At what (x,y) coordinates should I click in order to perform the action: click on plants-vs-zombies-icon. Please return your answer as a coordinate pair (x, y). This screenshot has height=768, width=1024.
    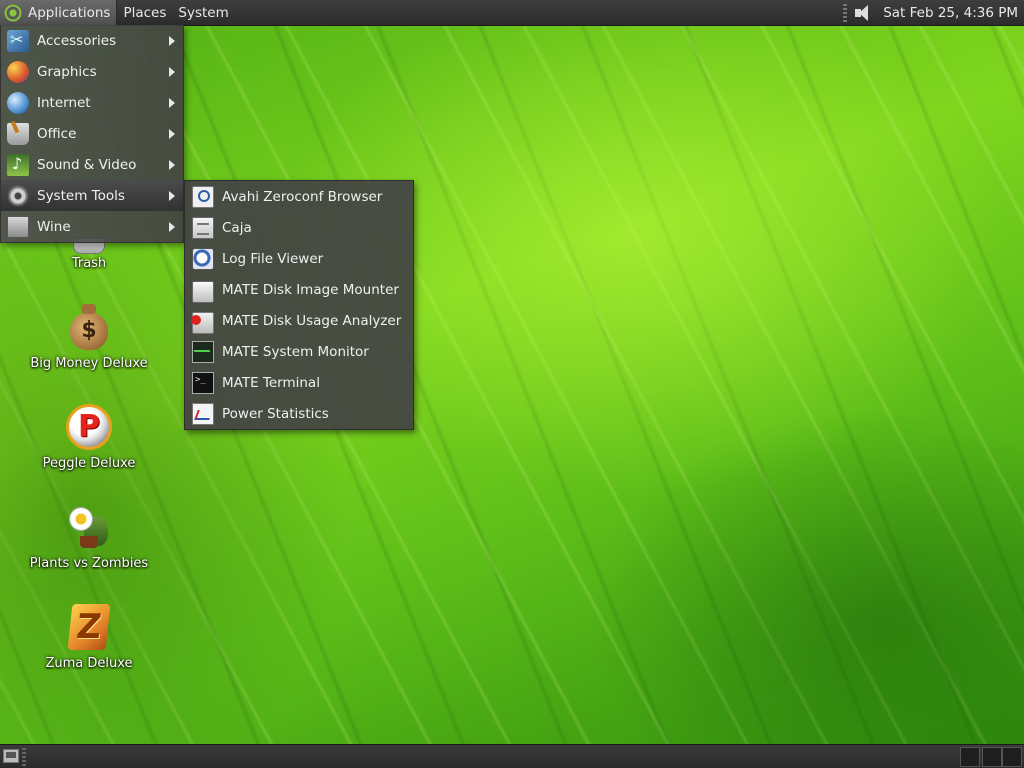
    Looking at the image, I should click on (89, 528).